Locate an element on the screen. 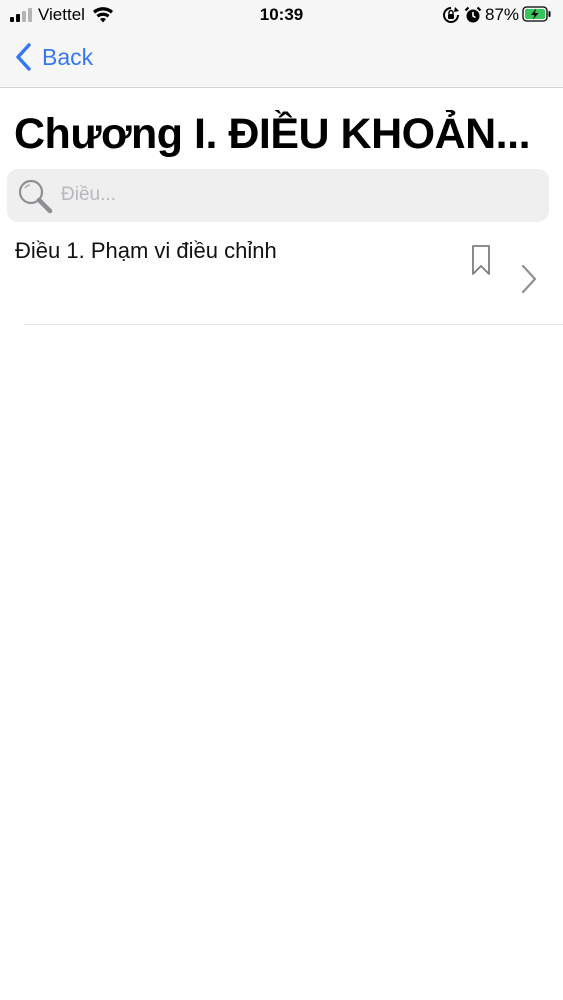 This screenshot has height=1000, width=563. alarm-icon is located at coordinates (473, 17).